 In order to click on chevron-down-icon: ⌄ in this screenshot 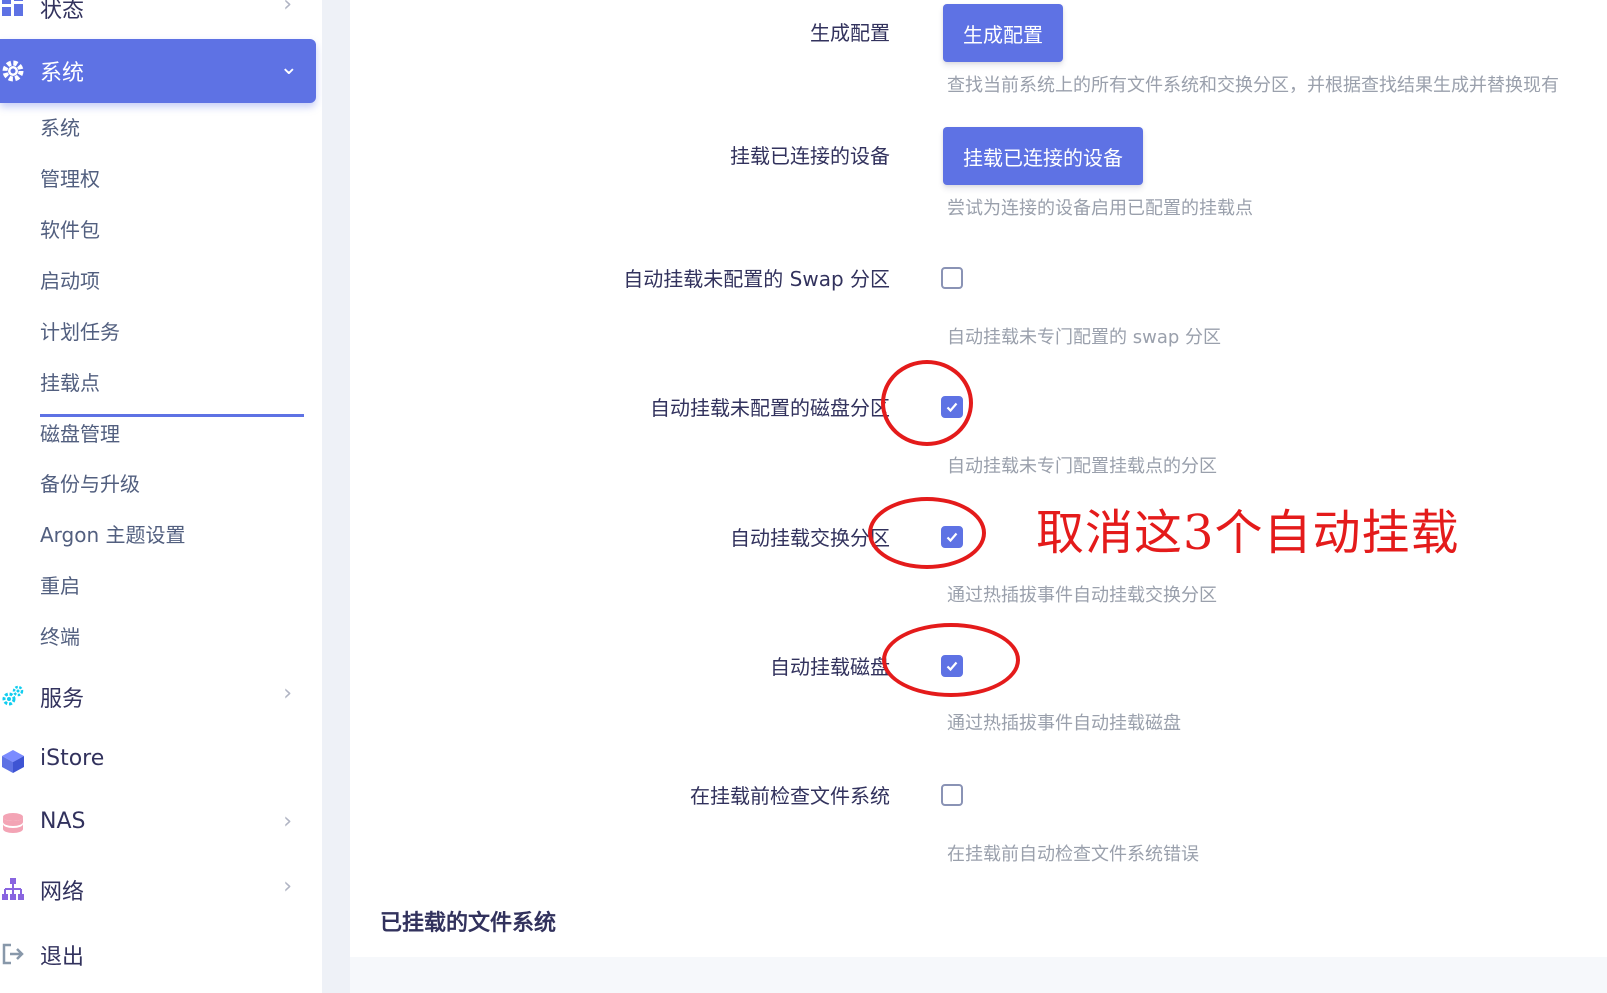, I will do `click(288, 67)`.